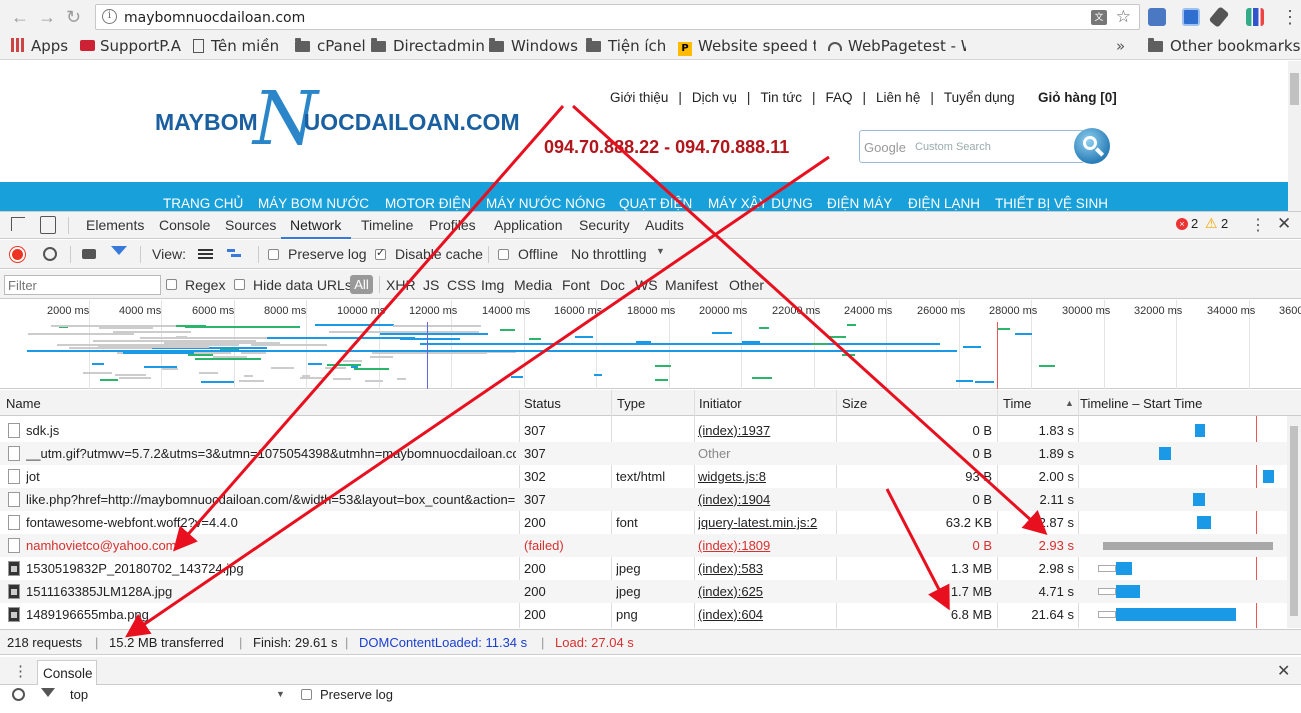 The width and height of the screenshot is (1301, 713). I want to click on main-nav-item: MÁY XÂY DỰNG, so click(760, 203).